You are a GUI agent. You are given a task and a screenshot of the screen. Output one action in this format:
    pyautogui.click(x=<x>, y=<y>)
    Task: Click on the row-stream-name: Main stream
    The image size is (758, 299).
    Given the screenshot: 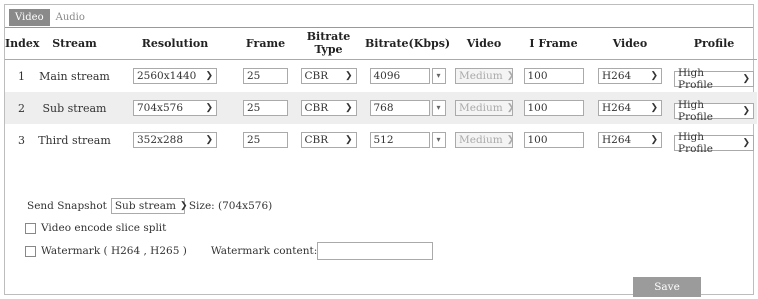 What is the action you would take?
    pyautogui.click(x=74, y=76)
    